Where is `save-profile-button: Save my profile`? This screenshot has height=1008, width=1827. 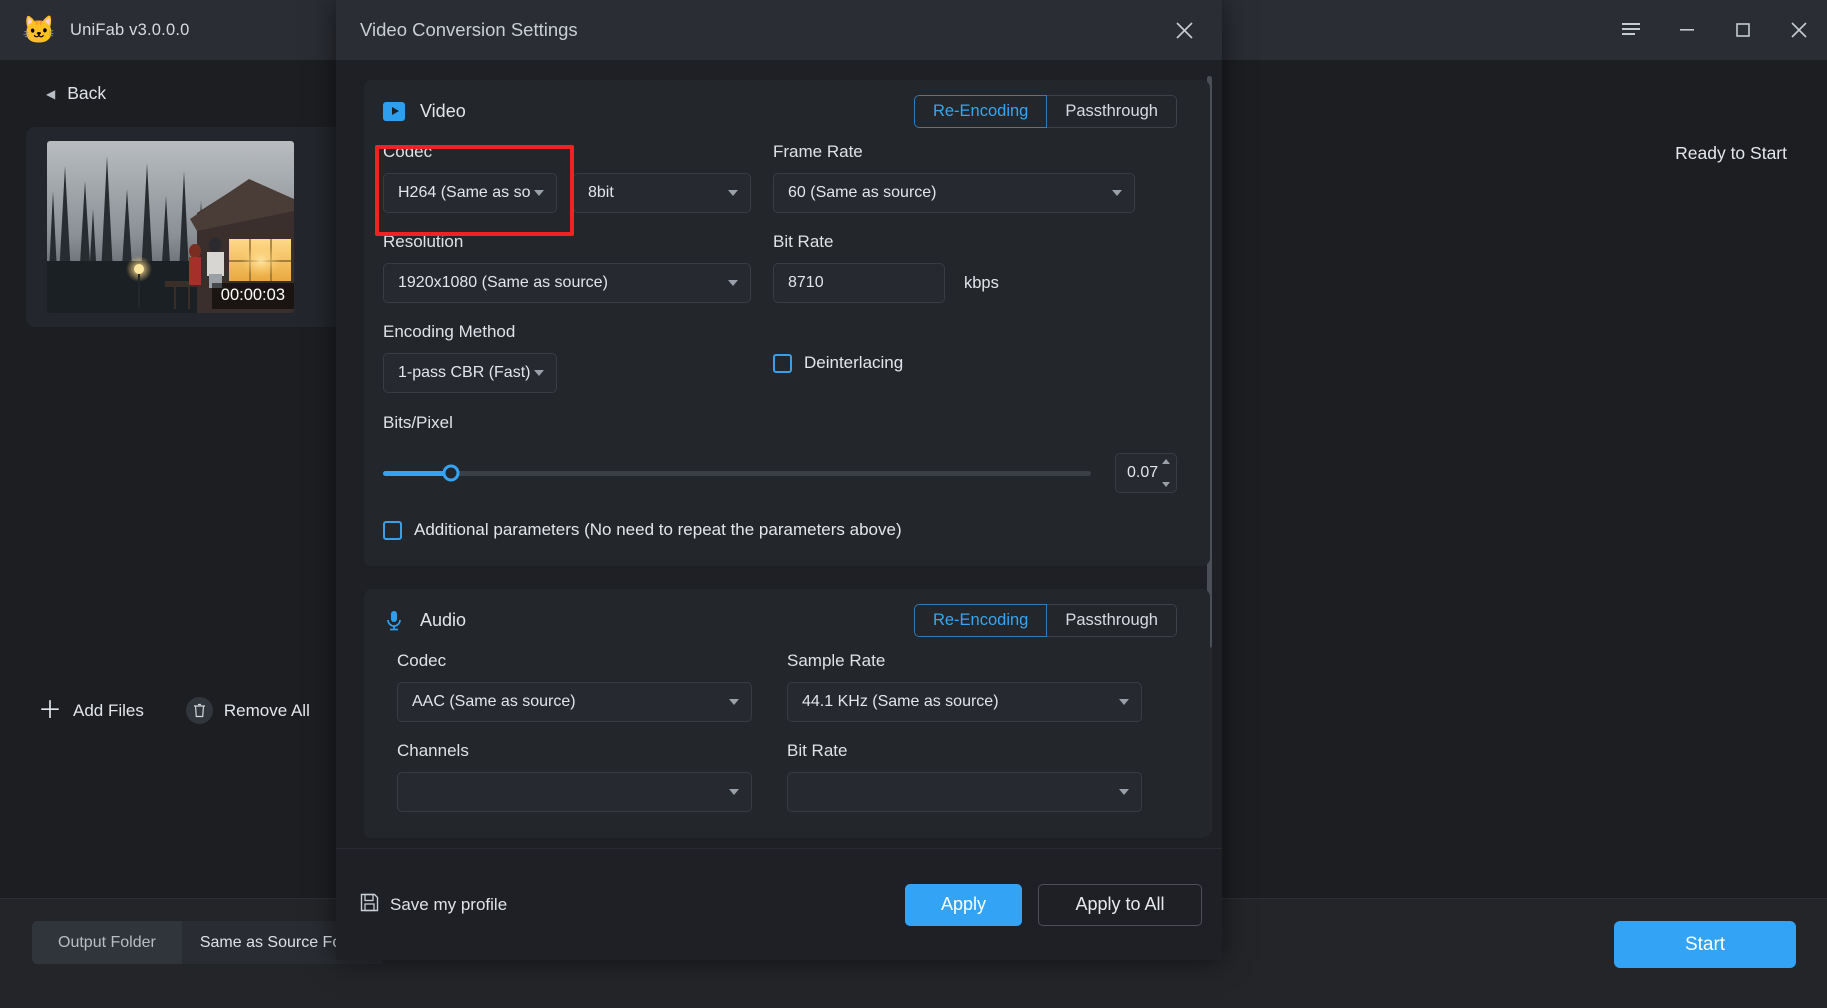 save-profile-button: Save my profile is located at coordinates (433, 905).